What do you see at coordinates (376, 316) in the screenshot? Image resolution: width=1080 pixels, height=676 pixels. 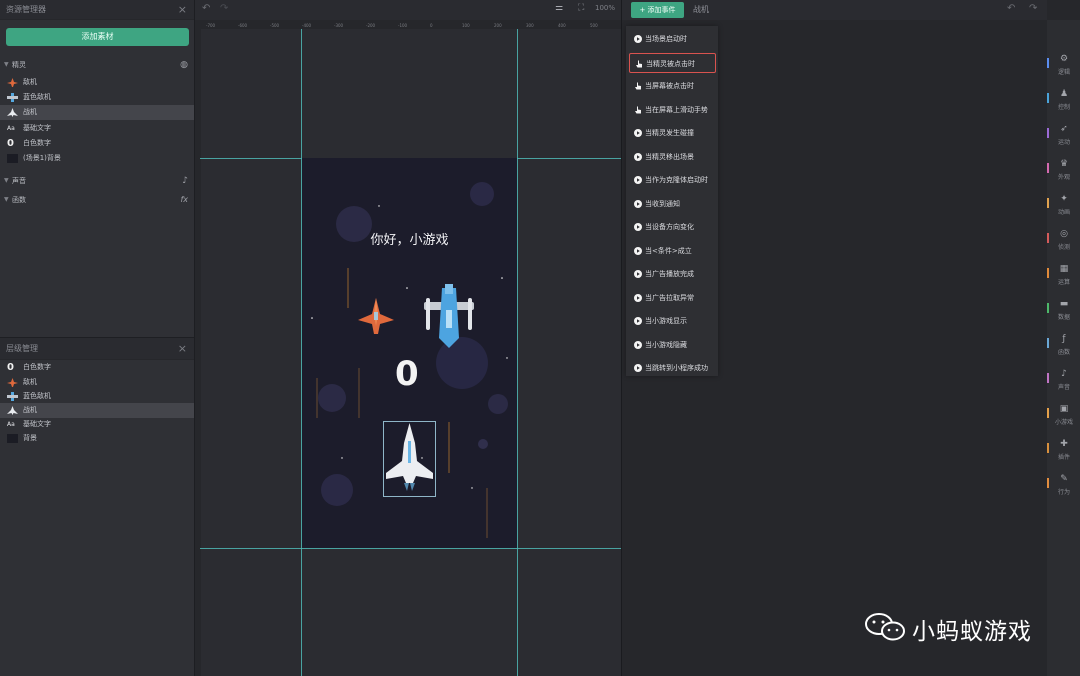 I see `orange-enemy-plane-sprite` at bounding box center [376, 316].